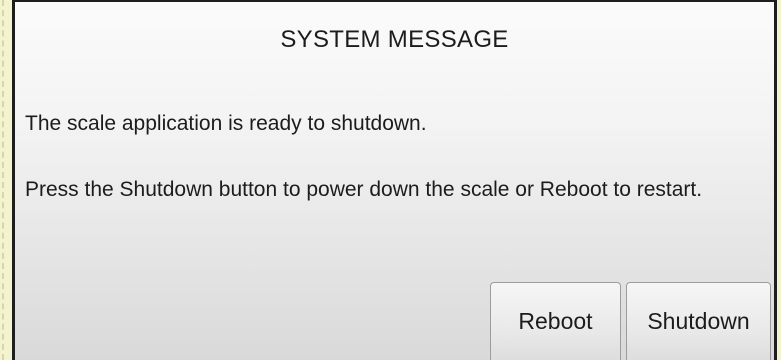 The image size is (781, 360). I want to click on left-edge-guide, so click(5, 180).